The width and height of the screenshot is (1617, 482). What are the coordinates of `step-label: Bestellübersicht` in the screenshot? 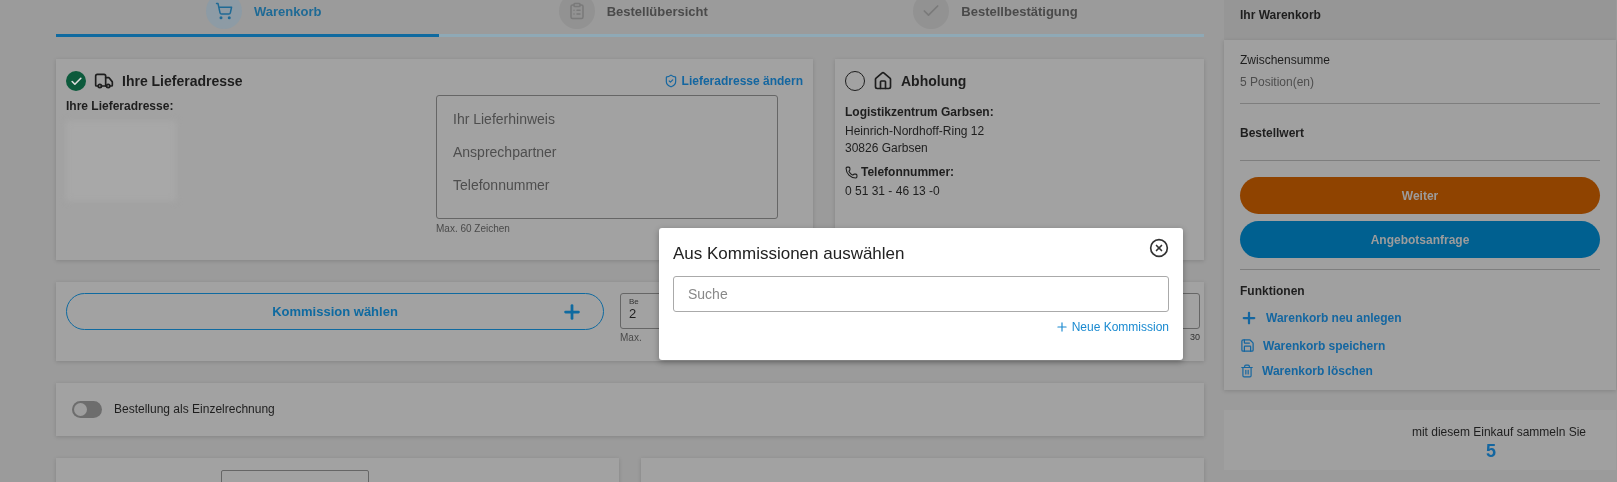 It's located at (657, 11).